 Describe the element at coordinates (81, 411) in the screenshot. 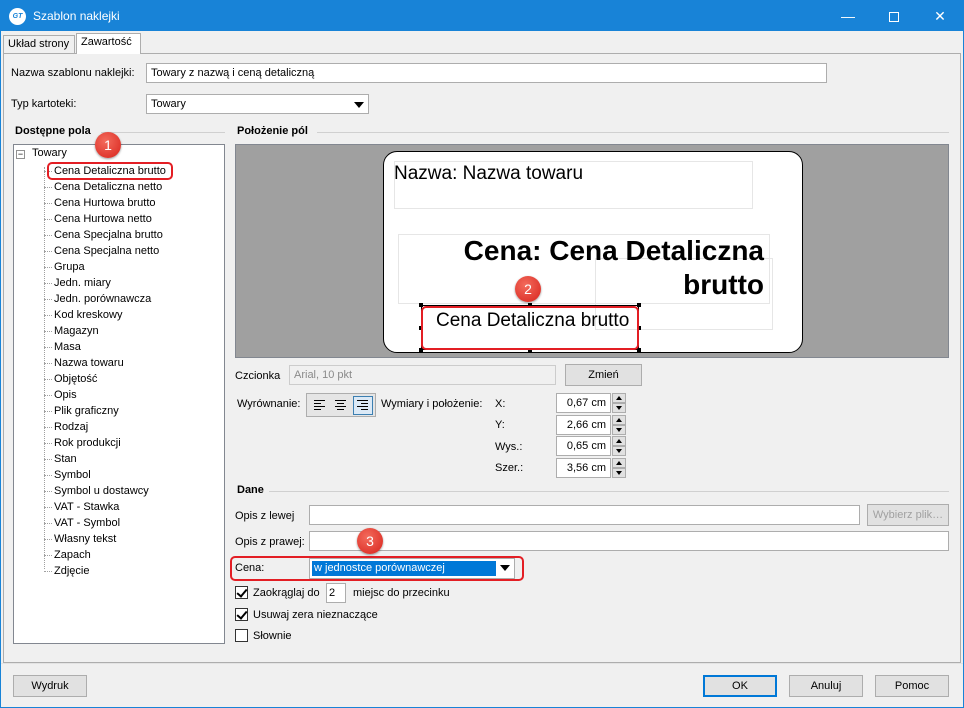

I see `tree-item: Plik graficzny` at that location.